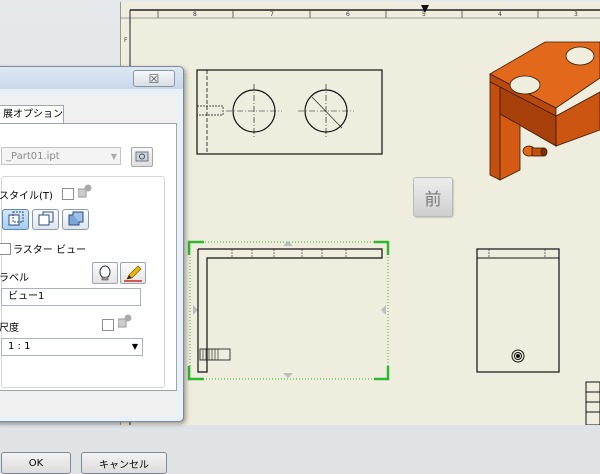 The image size is (600, 474). I want to click on dialog-titlebar: ☒, so click(91, 78).